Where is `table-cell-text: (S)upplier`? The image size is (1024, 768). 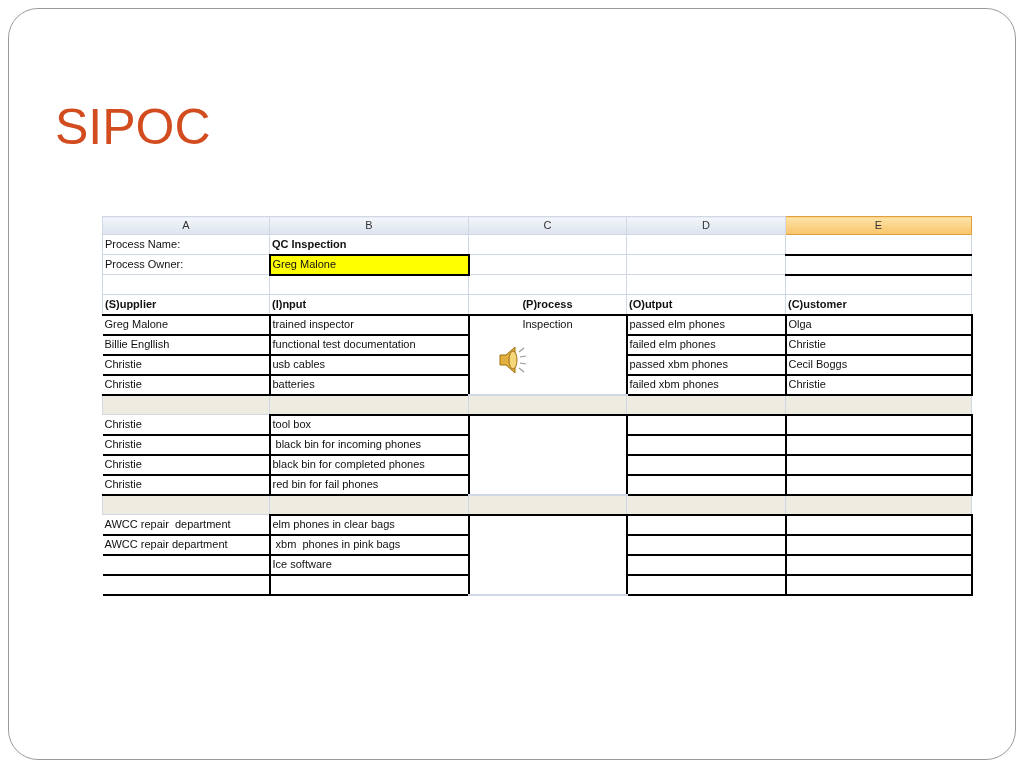
table-cell-text: (S)upplier is located at coordinates (131, 304).